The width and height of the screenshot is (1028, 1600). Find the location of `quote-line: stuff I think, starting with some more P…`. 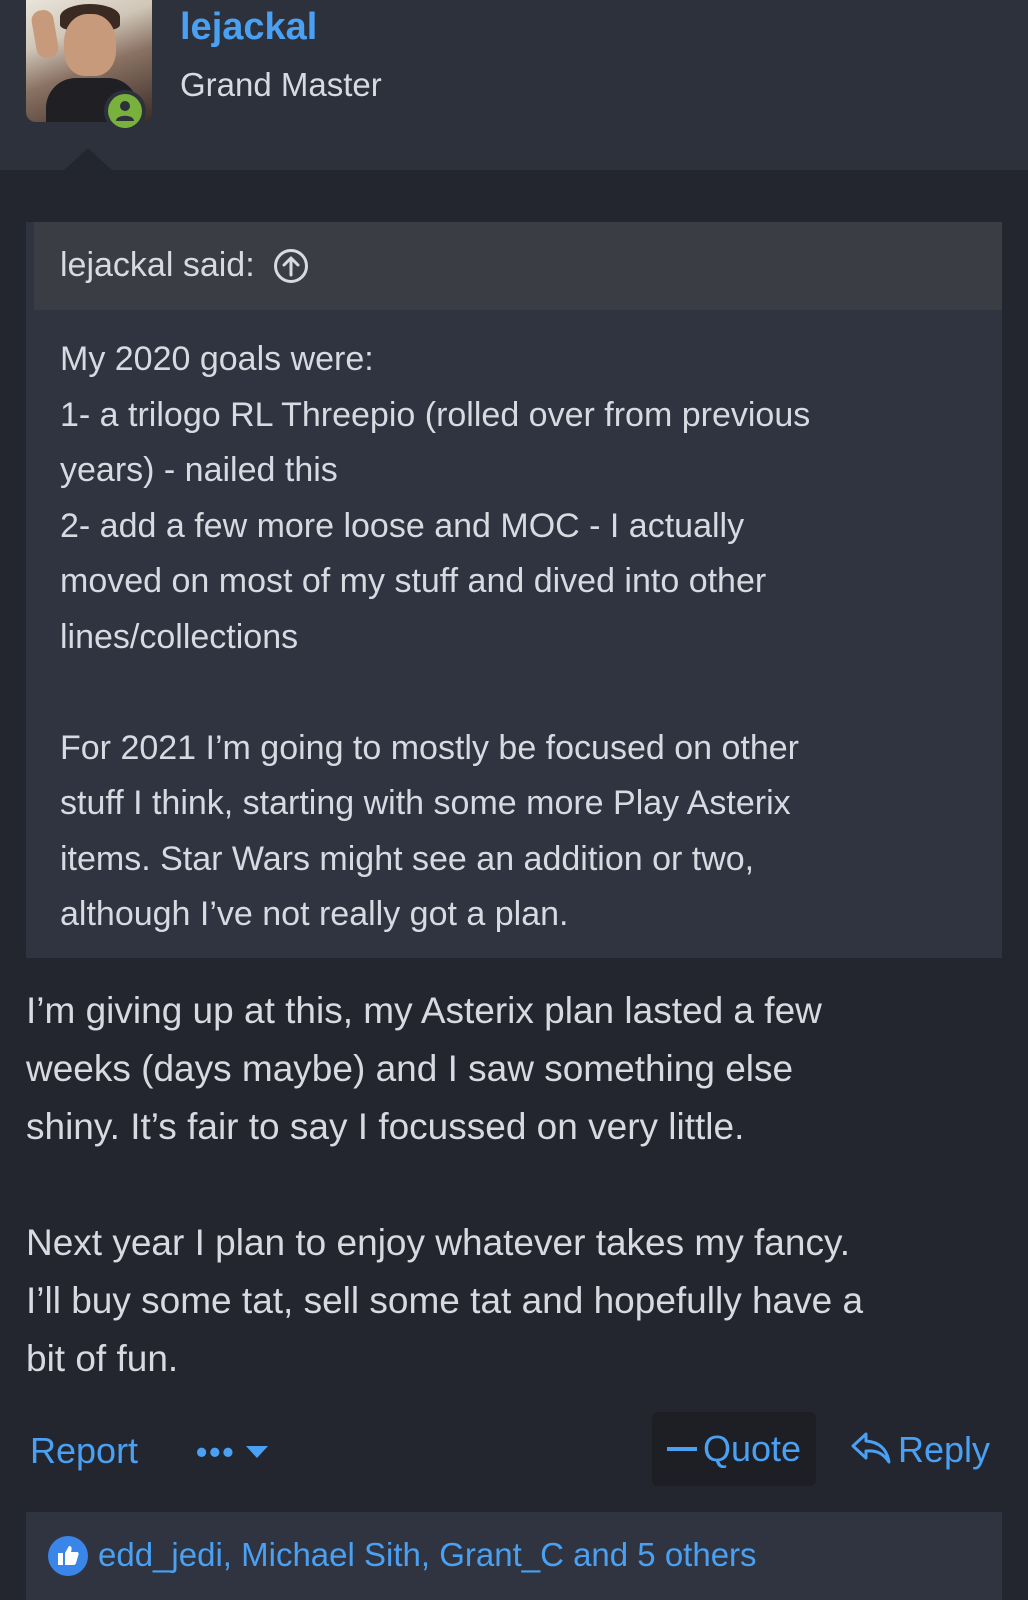

quote-line: stuff I think, starting with some more P… is located at coordinates (425, 803).